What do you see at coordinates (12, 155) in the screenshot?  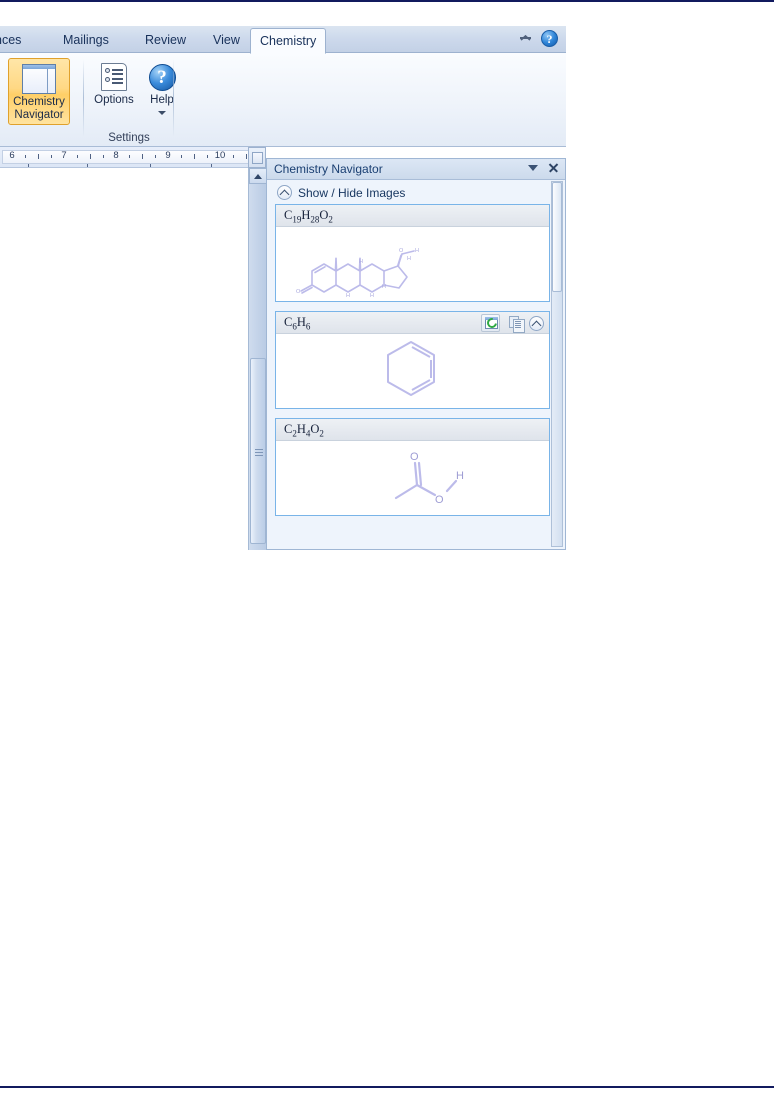 I see `ruler-tick-label: 6` at bounding box center [12, 155].